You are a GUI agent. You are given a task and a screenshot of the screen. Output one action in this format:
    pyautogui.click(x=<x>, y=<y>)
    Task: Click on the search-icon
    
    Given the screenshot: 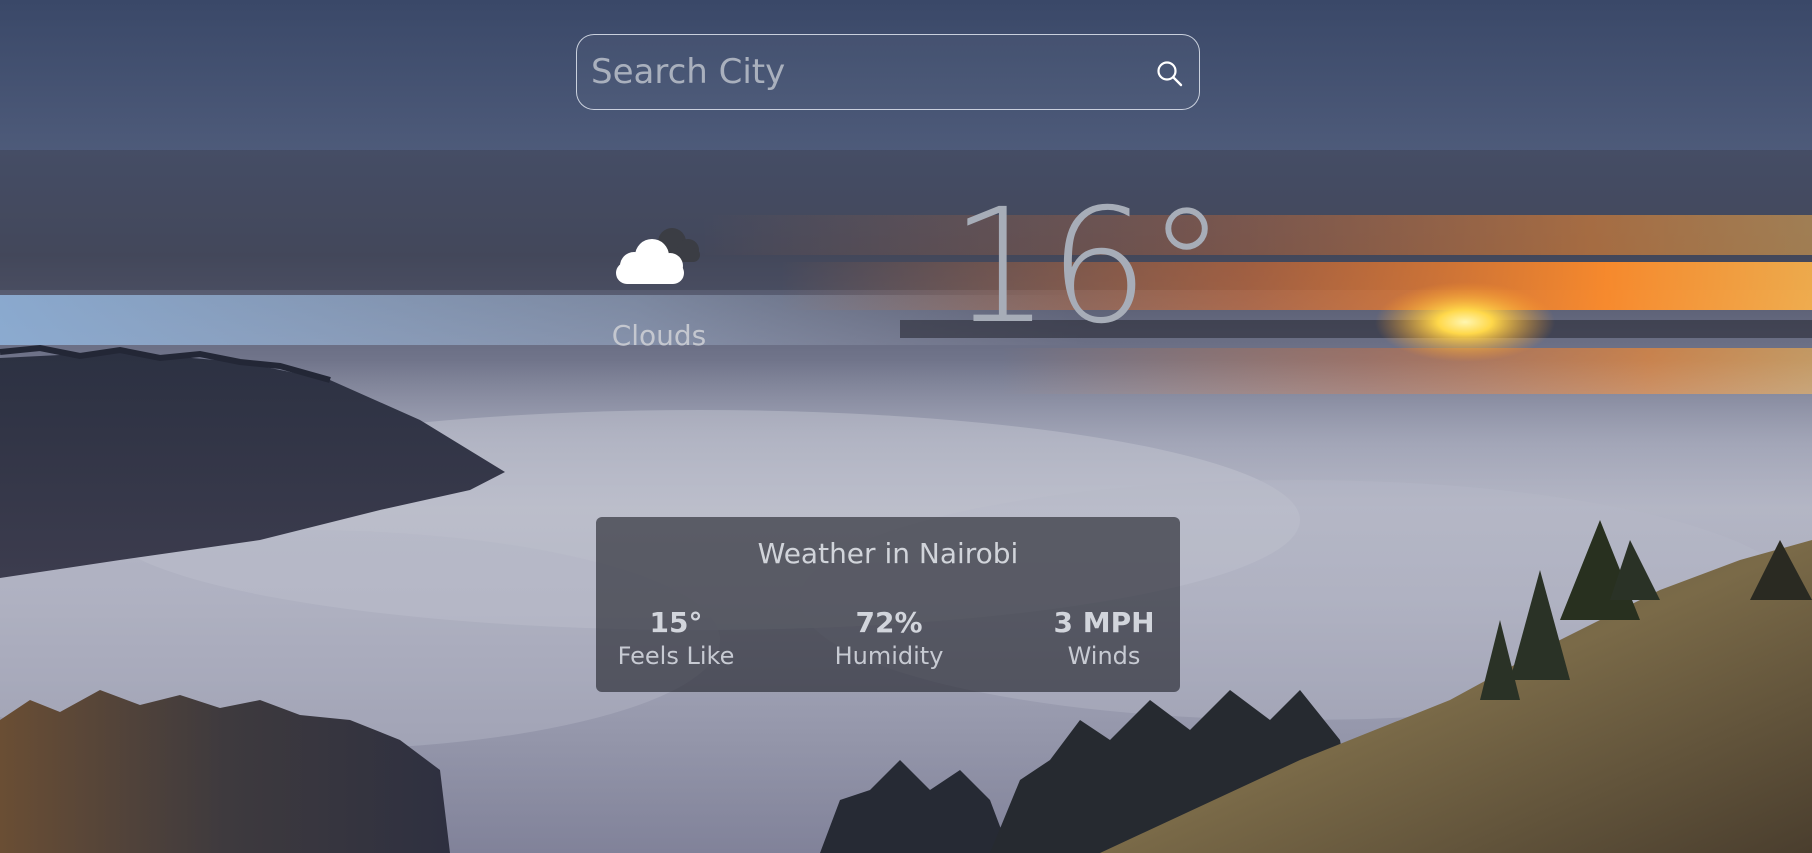 What is the action you would take?
    pyautogui.click(x=1170, y=74)
    